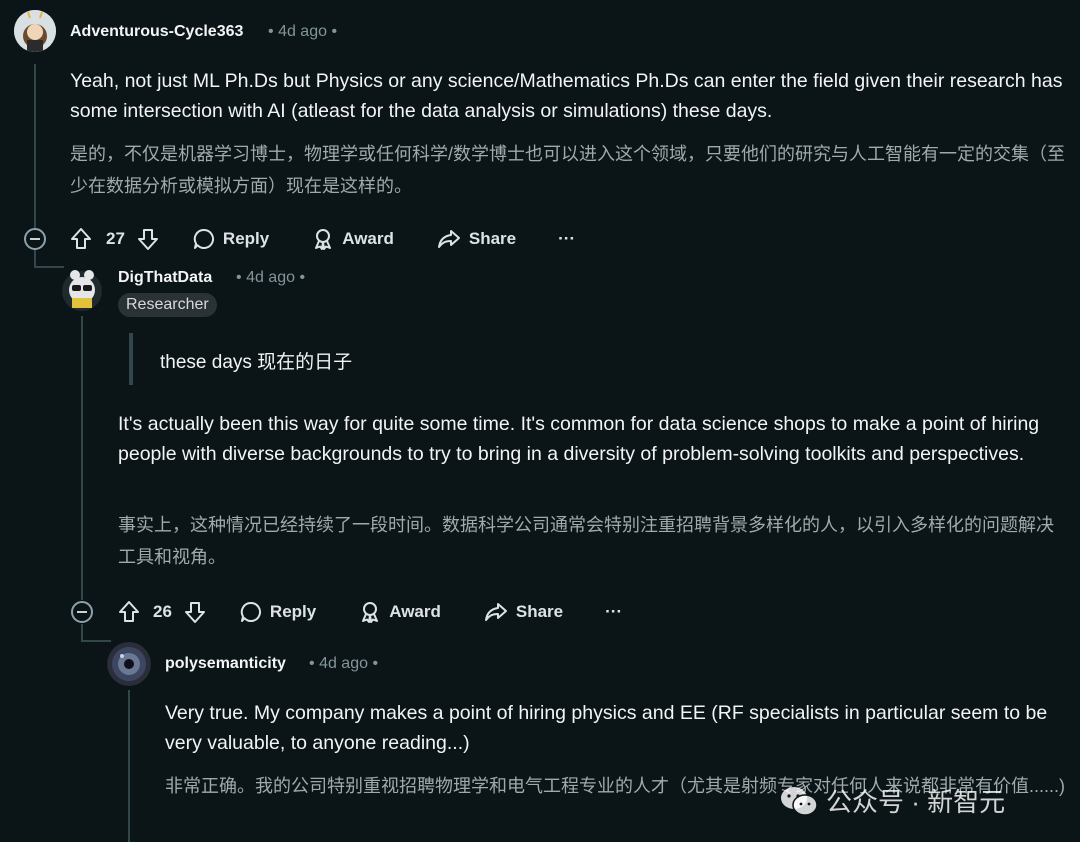 This screenshot has height=842, width=1080. I want to click on blockquote-bar, so click(131, 359).